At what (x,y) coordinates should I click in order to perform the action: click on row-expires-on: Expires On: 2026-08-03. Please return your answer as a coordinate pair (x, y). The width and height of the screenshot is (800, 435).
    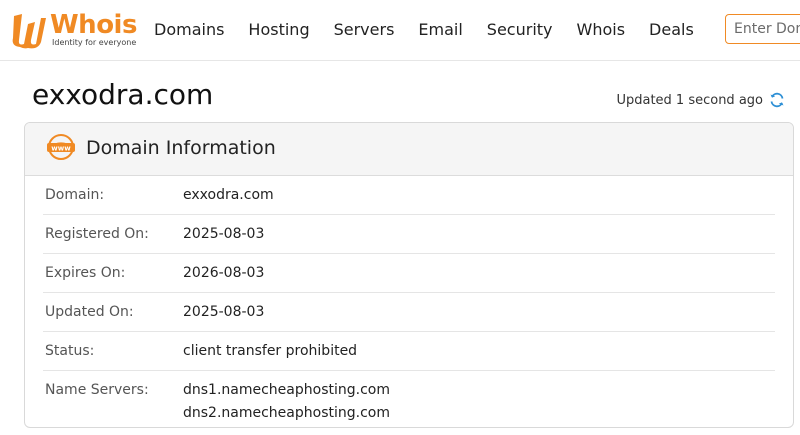
    Looking at the image, I should click on (409, 273).